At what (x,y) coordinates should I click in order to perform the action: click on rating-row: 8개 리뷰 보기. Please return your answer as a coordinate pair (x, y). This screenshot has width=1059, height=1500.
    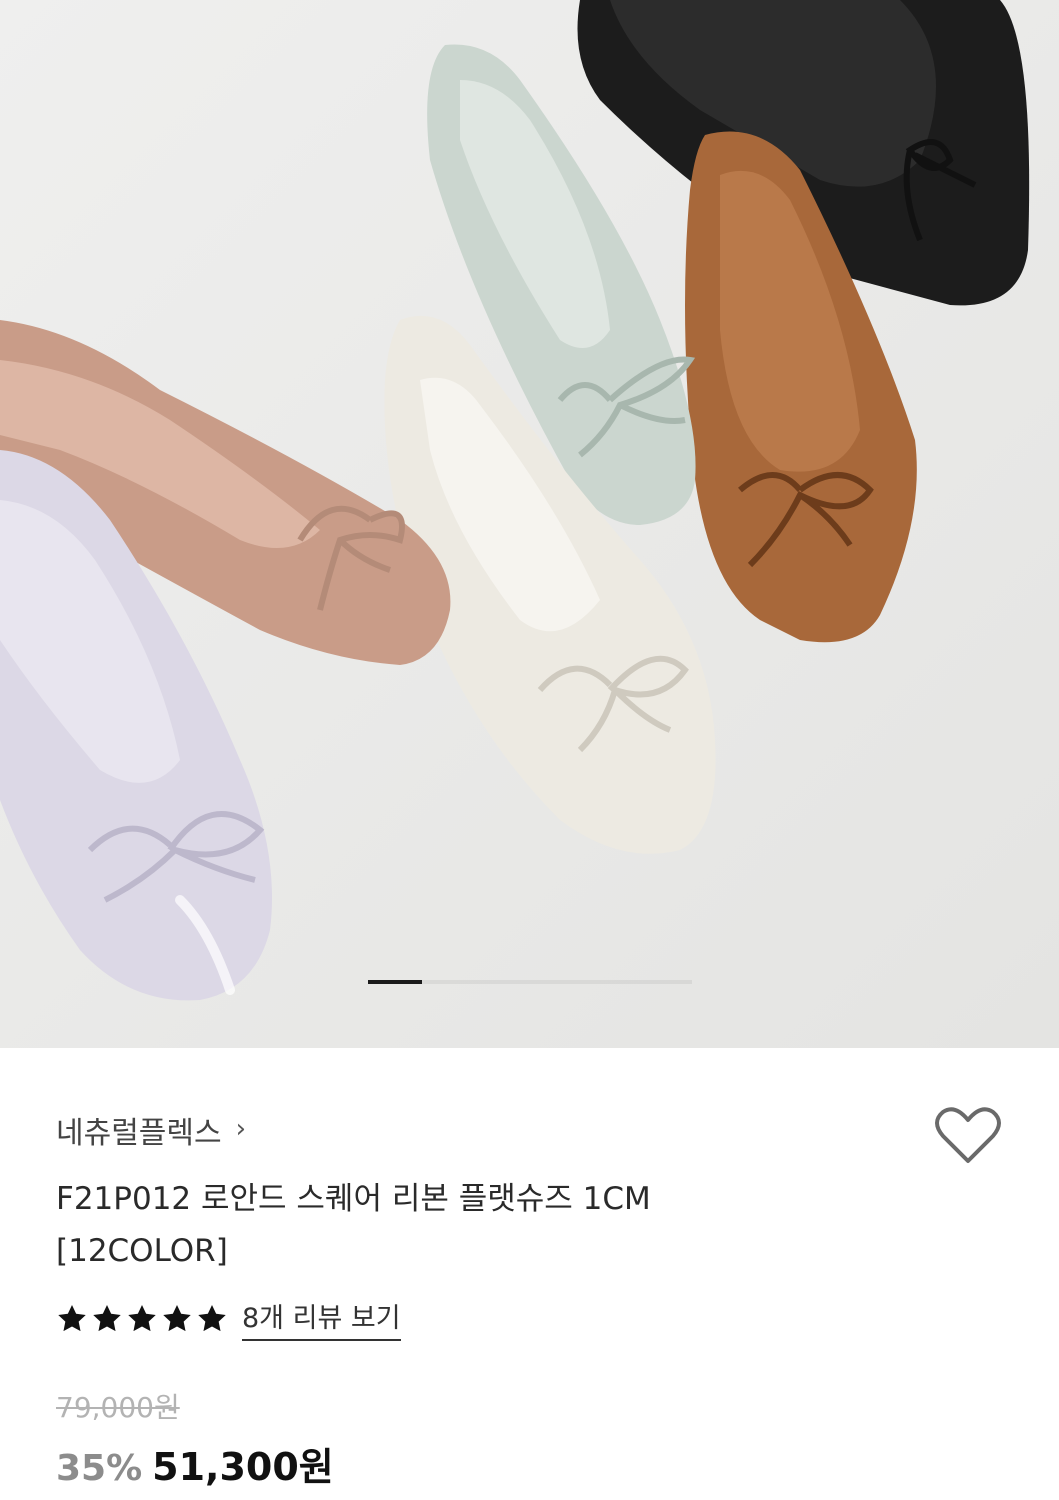
    Looking at the image, I should click on (228, 1318).